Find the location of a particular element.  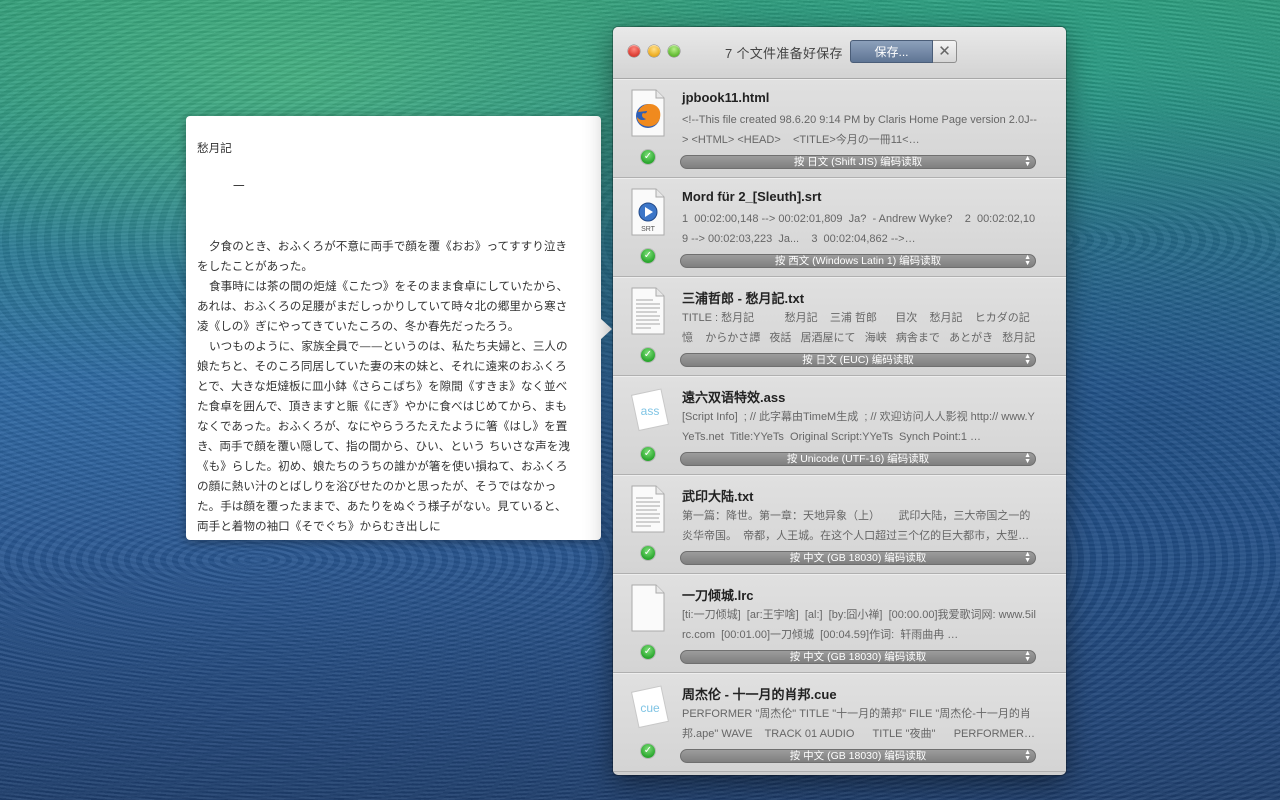

file-name: jpbook11.html is located at coordinates (726, 97).